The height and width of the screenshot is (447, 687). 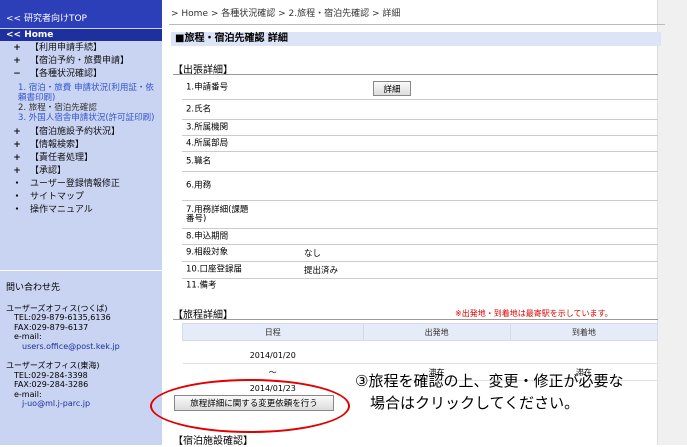 What do you see at coordinates (420, 355) in the screenshot?
I see `table-row: 2014/01/20` at bounding box center [420, 355].